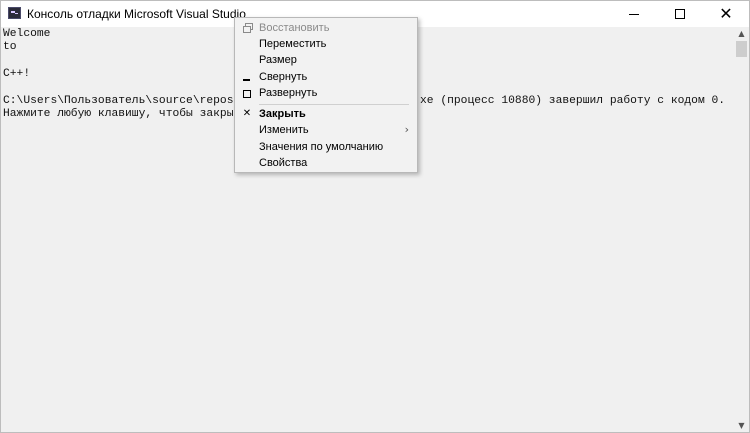 The width and height of the screenshot is (750, 433). I want to click on menu-item-label: Переместить, so click(293, 44).